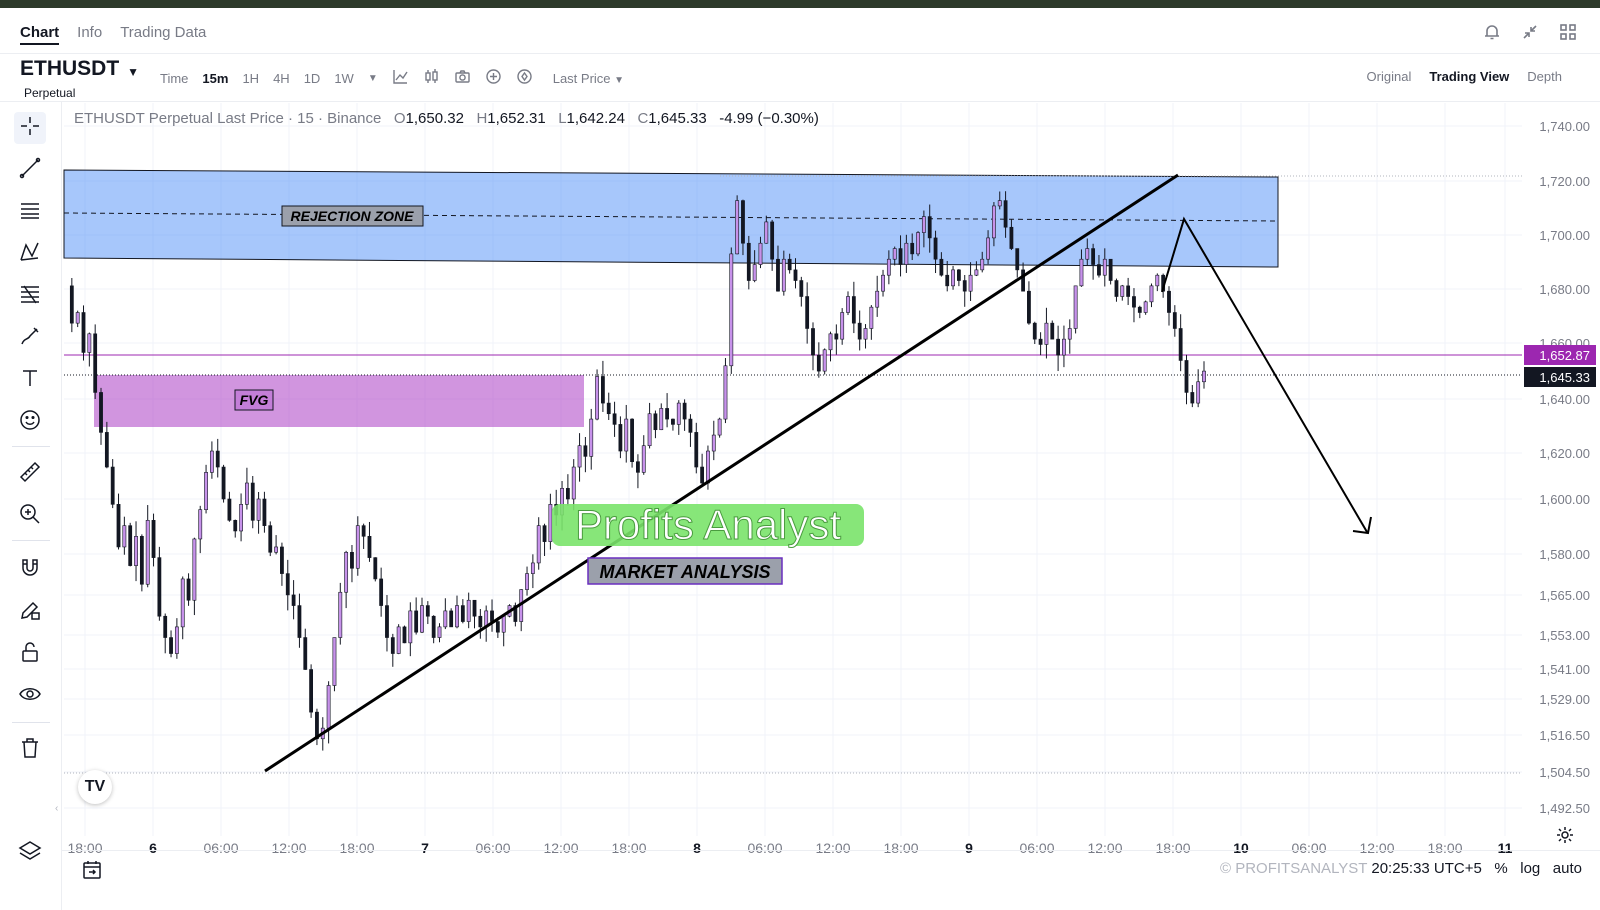 This screenshot has width=1600, height=910. I want to click on ruler-tool, so click(30, 474).